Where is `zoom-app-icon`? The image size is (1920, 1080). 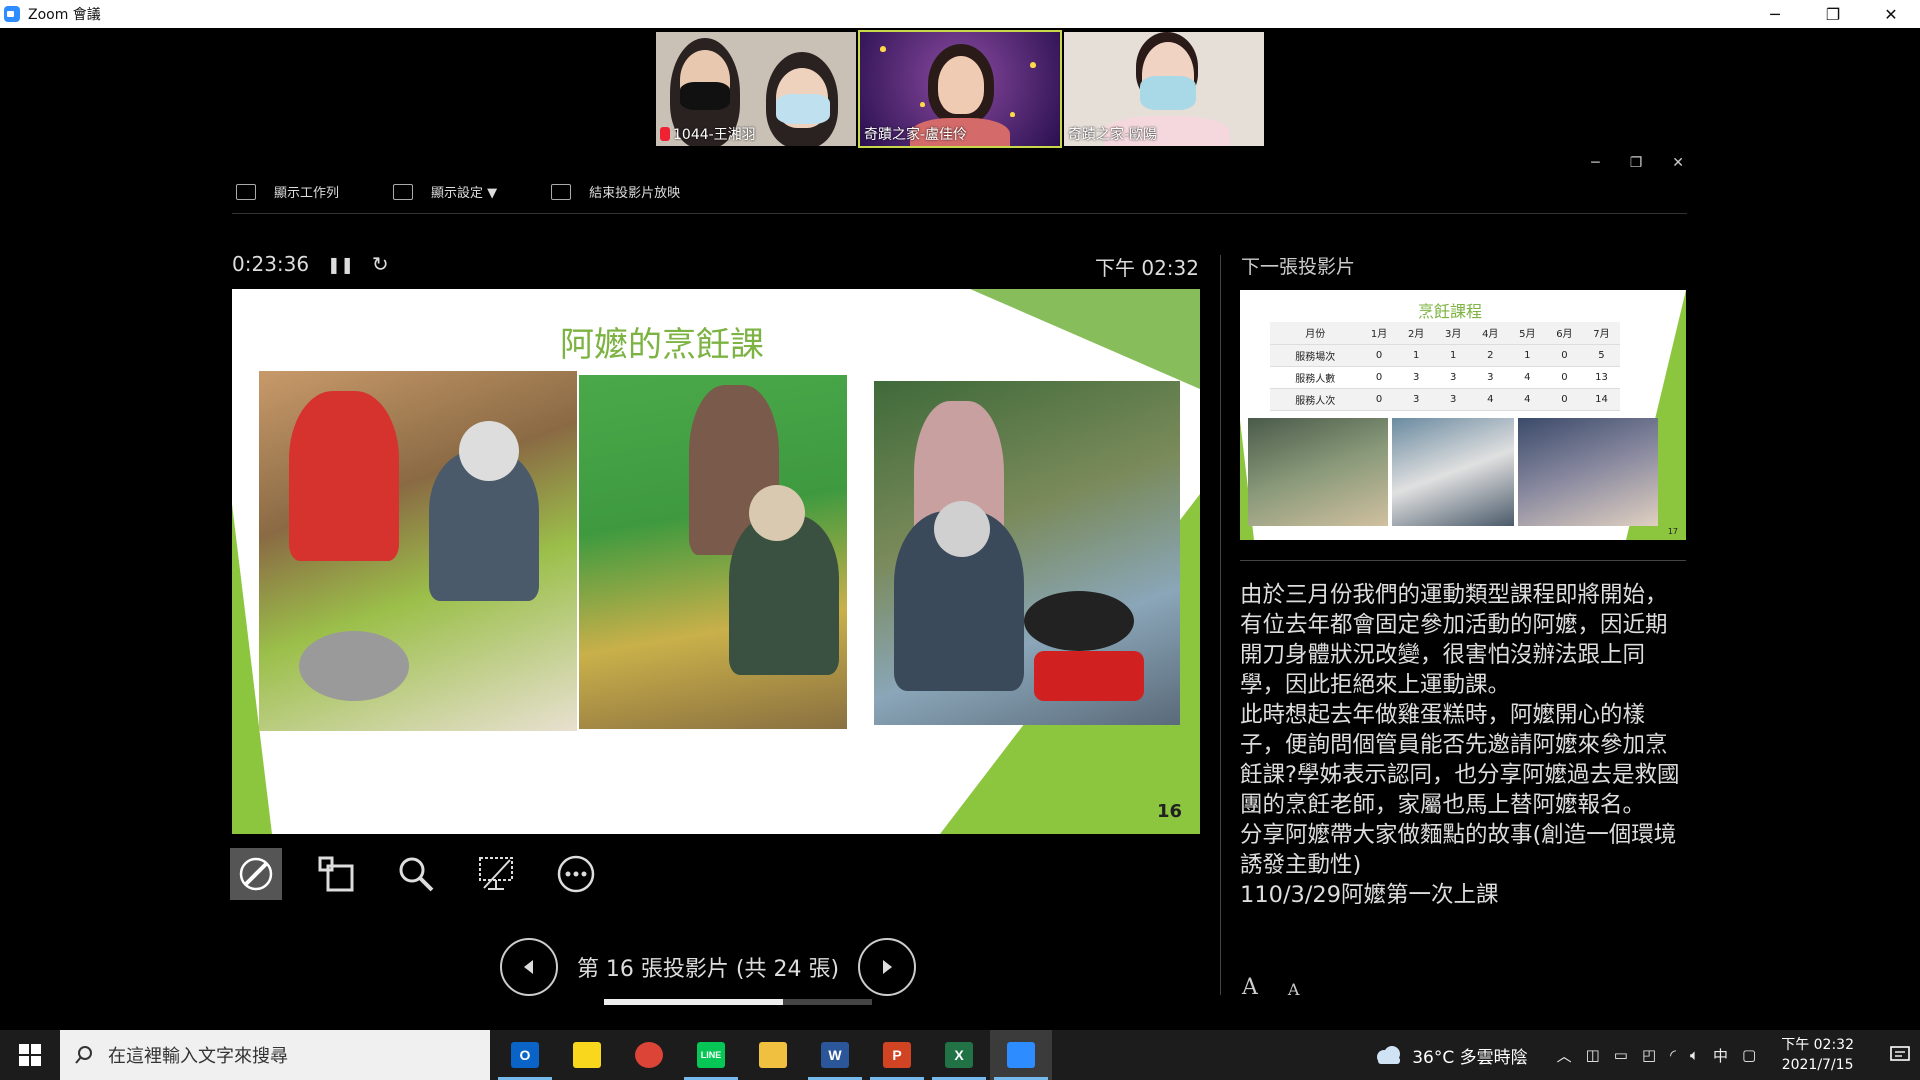 zoom-app-icon is located at coordinates (12, 14).